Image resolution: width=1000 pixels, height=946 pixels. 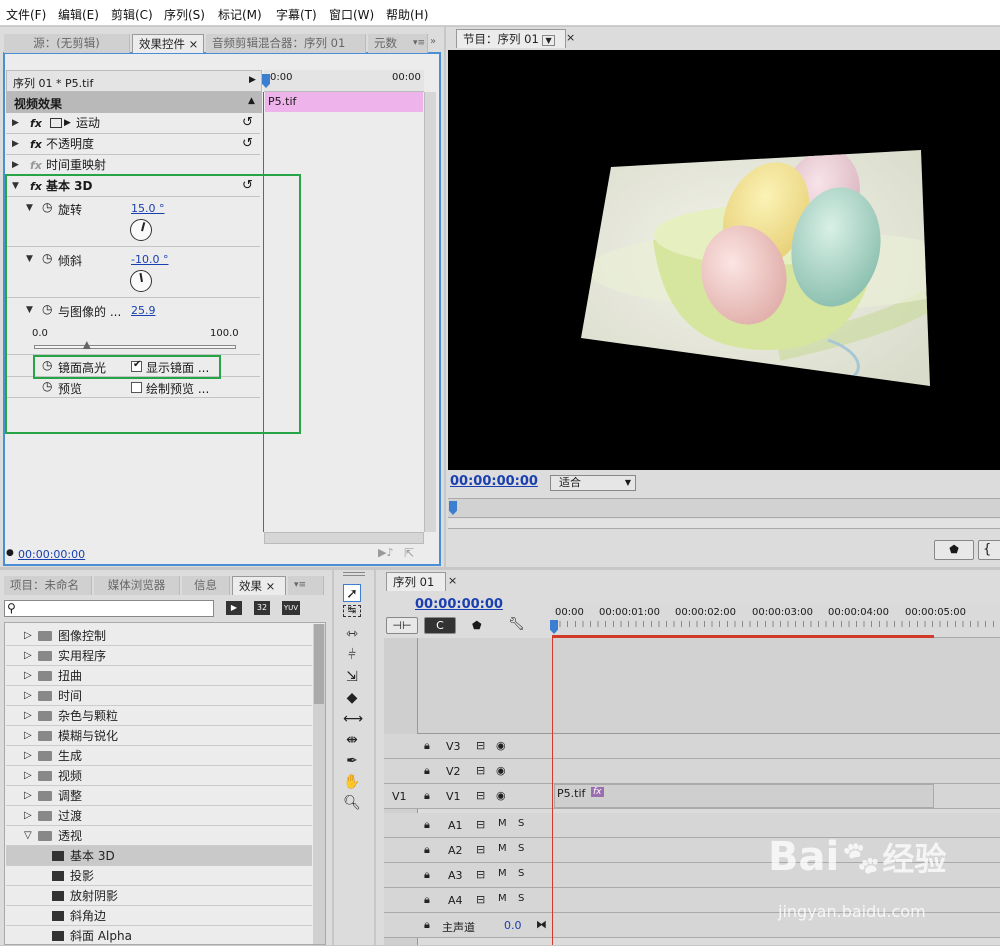 What do you see at coordinates (440, 625) in the screenshot?
I see `linked-selection-button: C` at bounding box center [440, 625].